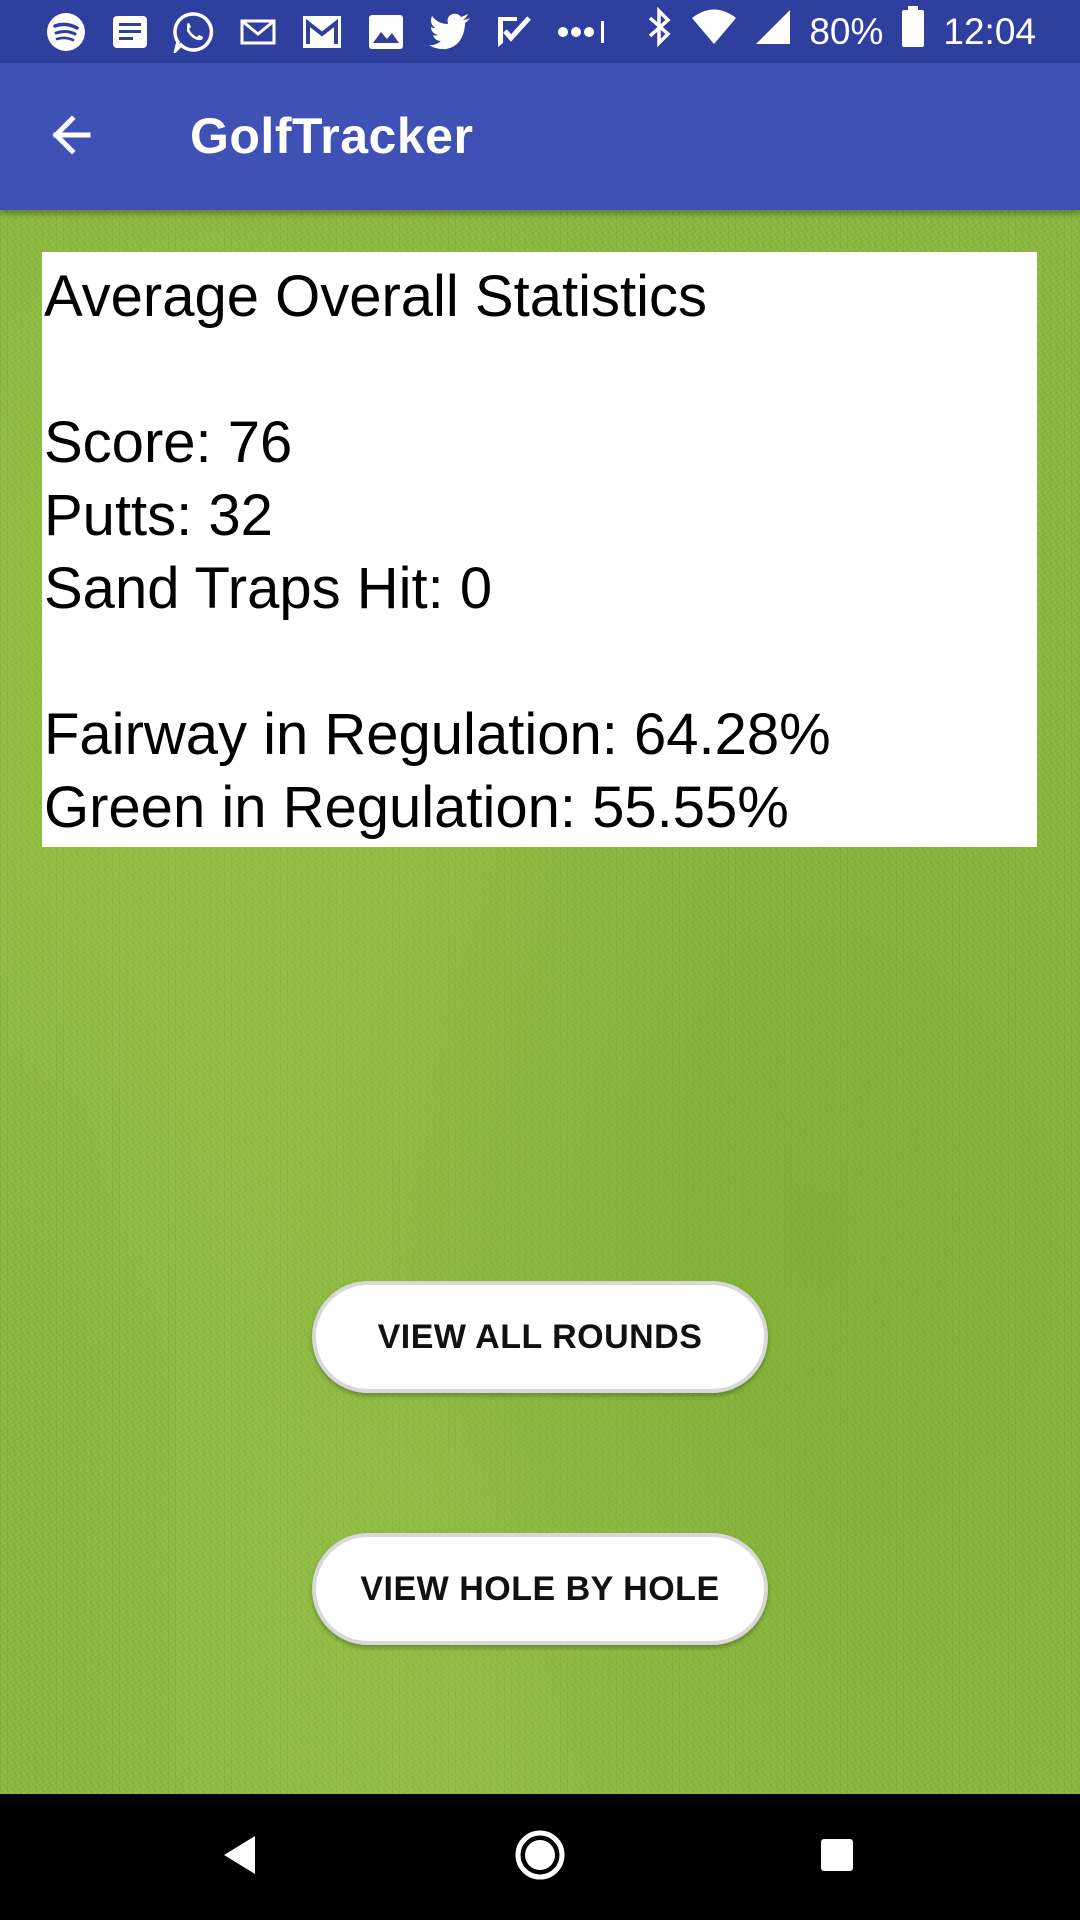 This screenshot has width=1080, height=1920. I want to click on battery-icon, so click(913, 31).